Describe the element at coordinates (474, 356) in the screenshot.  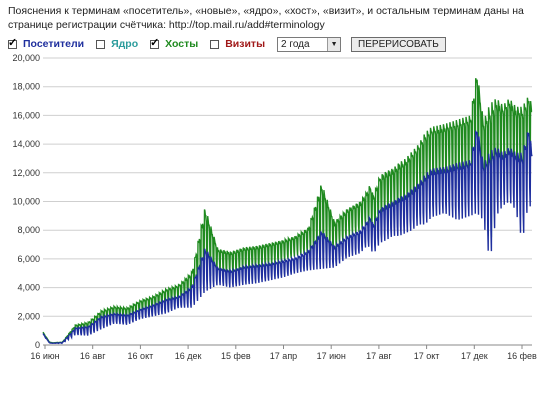
I see `x-tick-label: 17 дек` at that location.